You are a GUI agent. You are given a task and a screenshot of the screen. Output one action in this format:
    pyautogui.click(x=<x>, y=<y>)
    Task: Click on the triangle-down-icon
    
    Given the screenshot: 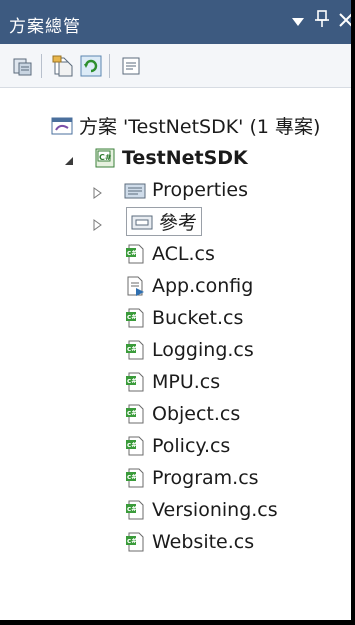 What is the action you would take?
    pyautogui.click(x=298, y=22)
    